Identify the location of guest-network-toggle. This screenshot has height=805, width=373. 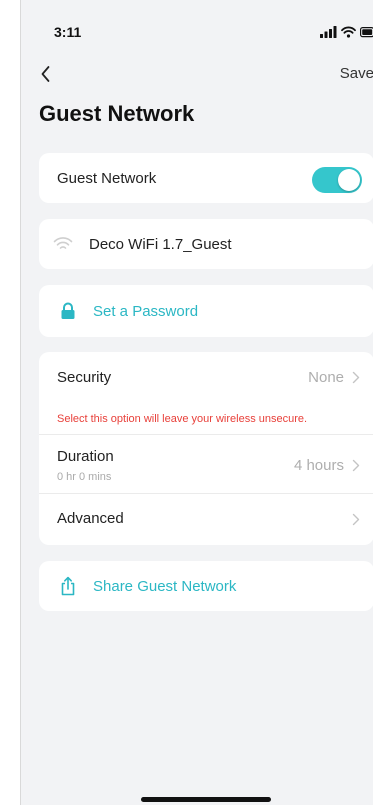
(337, 180).